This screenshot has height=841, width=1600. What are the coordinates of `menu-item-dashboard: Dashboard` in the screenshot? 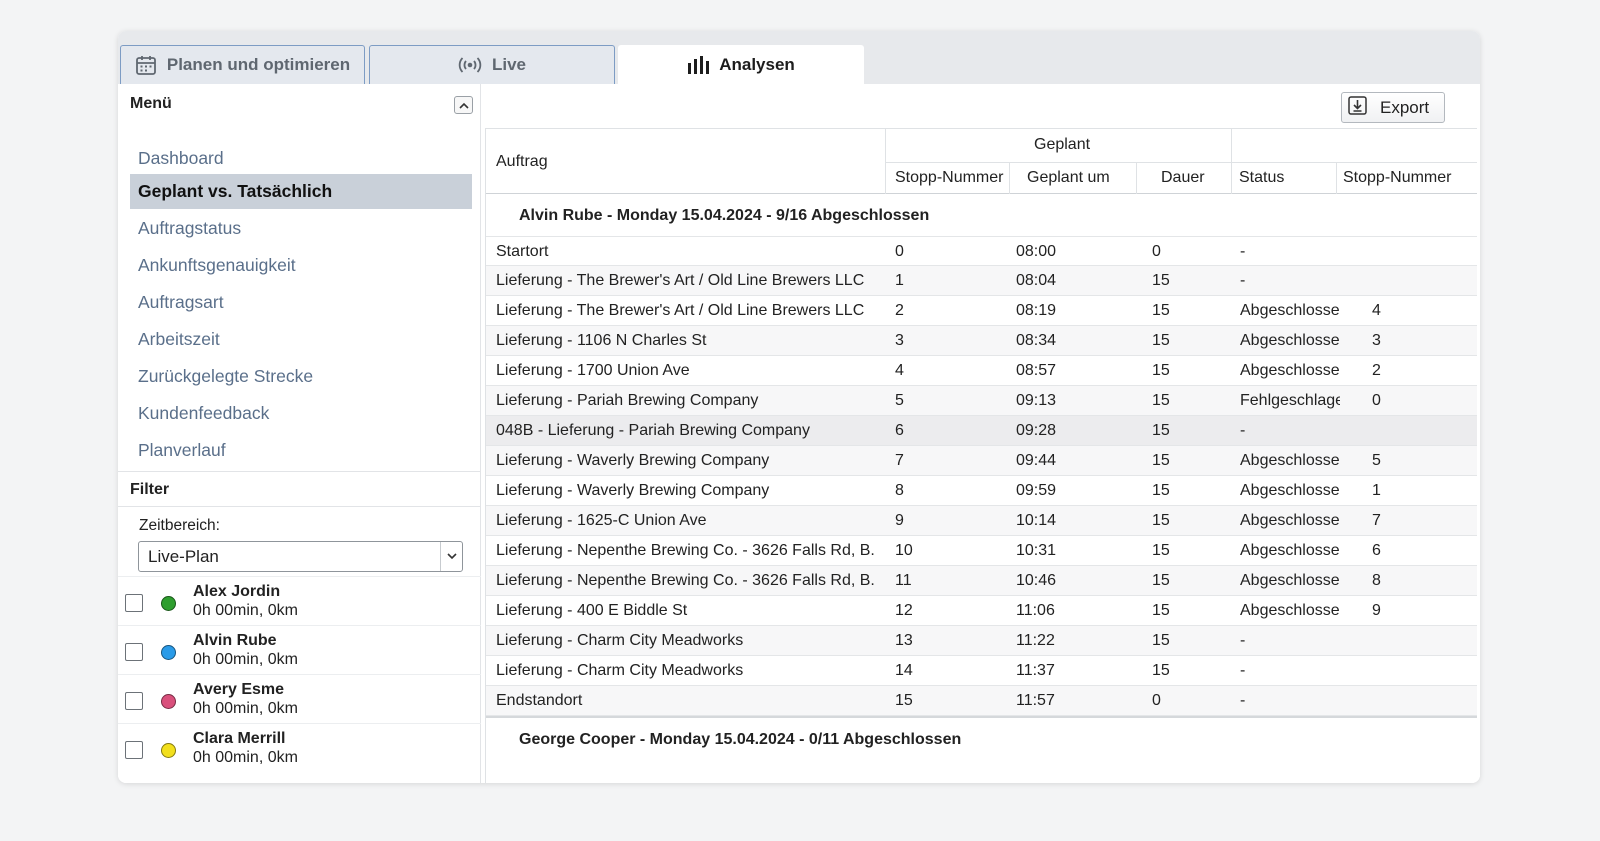 It's located at (301, 158).